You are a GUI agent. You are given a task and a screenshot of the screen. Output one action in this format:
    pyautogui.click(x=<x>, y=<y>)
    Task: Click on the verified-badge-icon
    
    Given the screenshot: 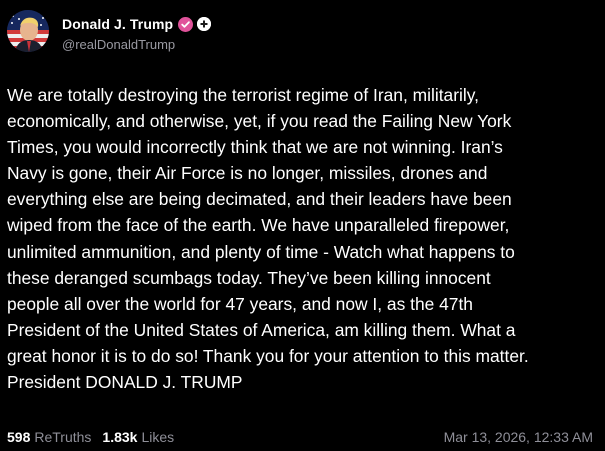 What is the action you would take?
    pyautogui.click(x=186, y=24)
    